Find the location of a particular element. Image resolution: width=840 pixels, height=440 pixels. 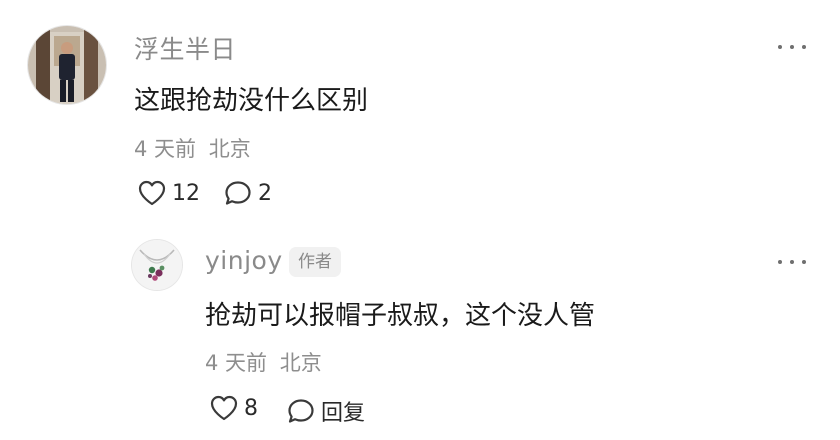

reply-meta: 4 天前 北京 is located at coordinates (263, 362).